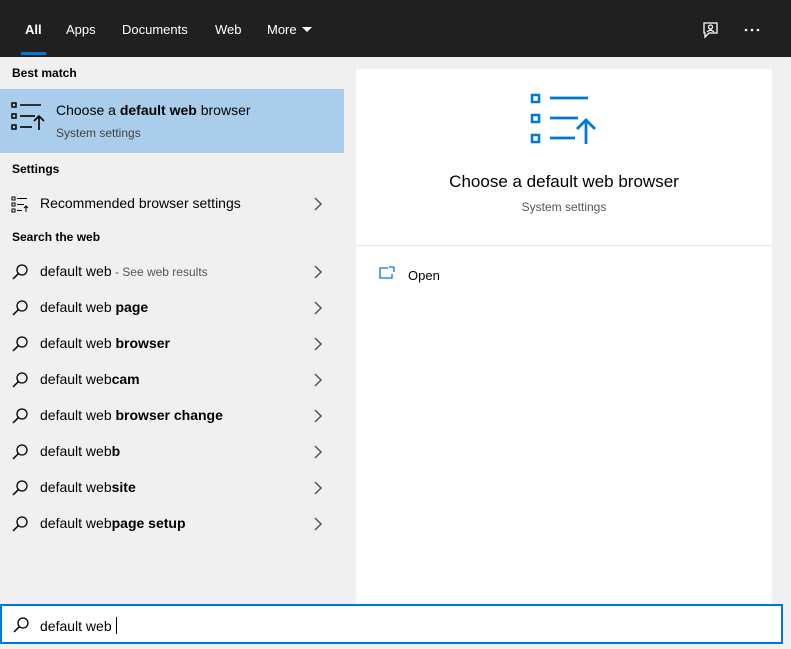 The width and height of the screenshot is (791, 649). I want to click on web-suggestion-bold: page setup, so click(148, 523).